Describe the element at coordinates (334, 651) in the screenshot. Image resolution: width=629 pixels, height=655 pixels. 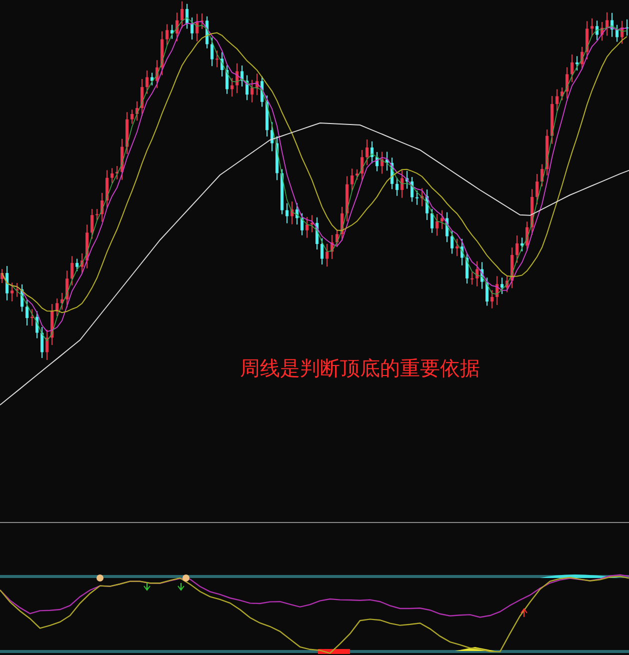
I see `indicator-bar` at that location.